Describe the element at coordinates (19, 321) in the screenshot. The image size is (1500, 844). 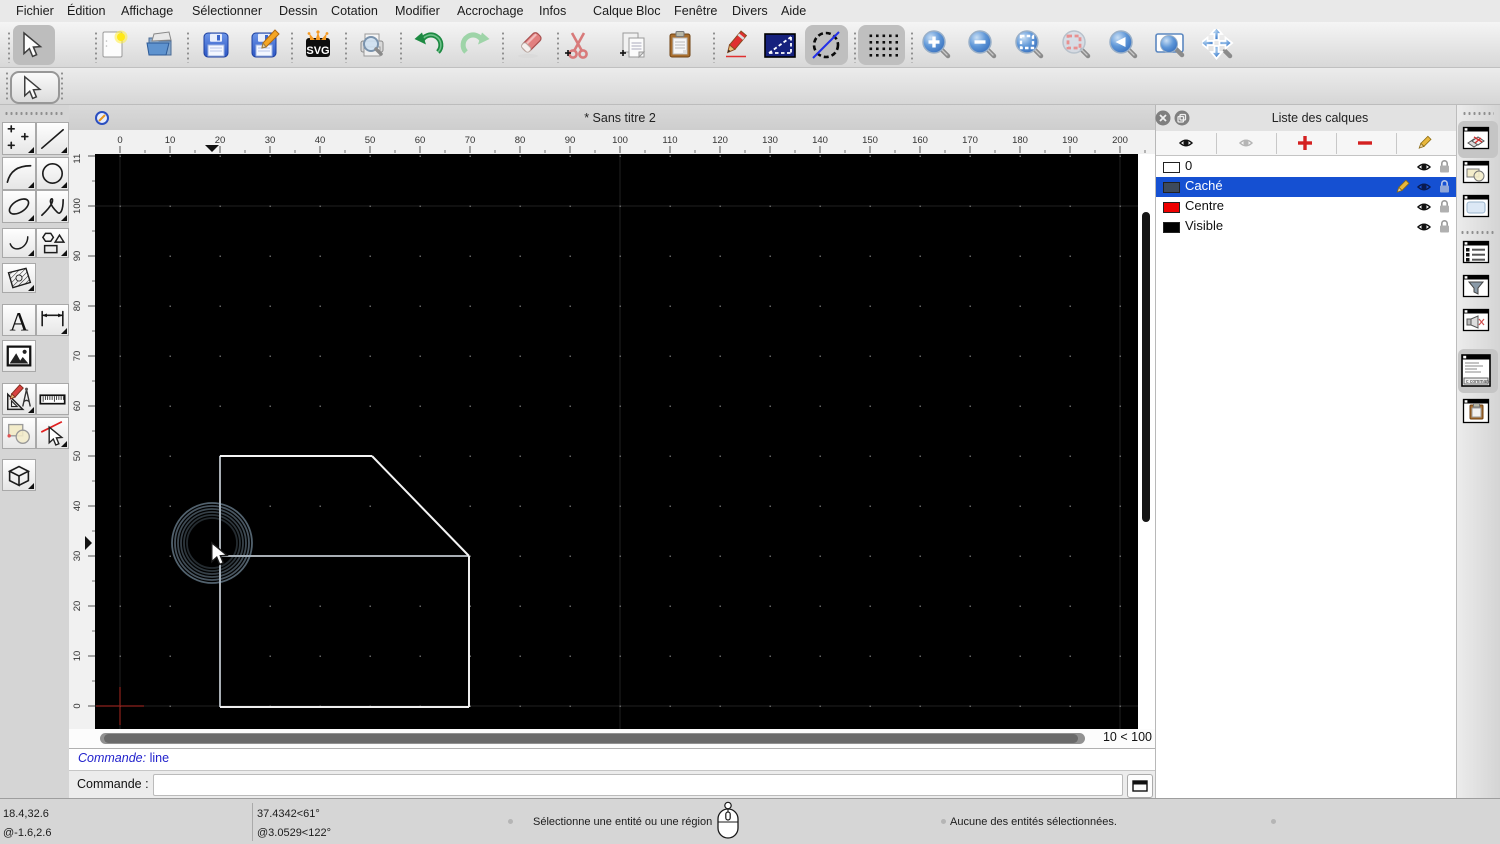
I see `svg-text: A` at that location.